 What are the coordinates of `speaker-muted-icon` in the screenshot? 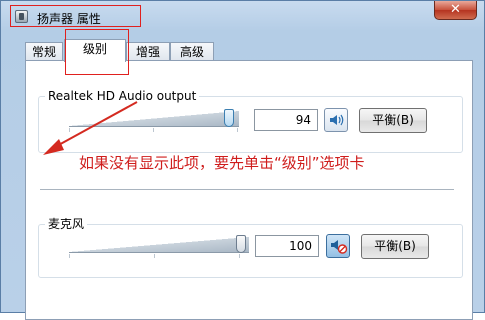 It's located at (339, 247).